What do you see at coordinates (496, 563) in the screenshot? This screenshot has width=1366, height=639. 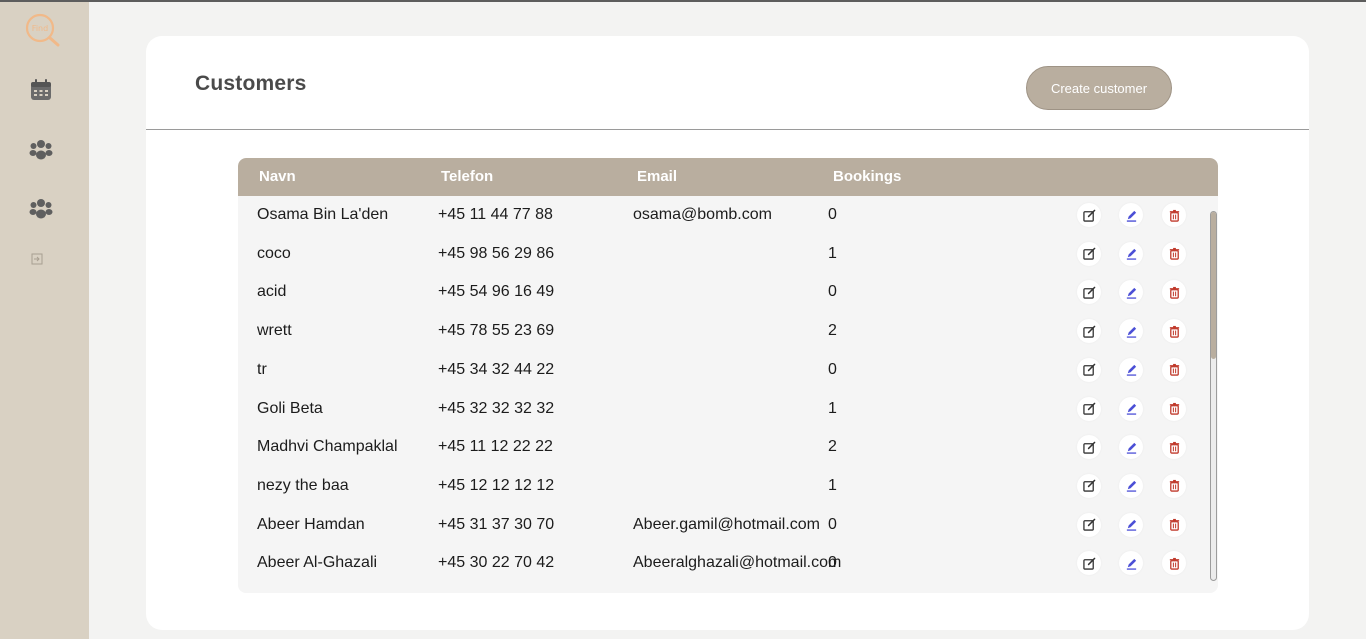 I see `cell-phone: +45 30 22 70 42` at bounding box center [496, 563].